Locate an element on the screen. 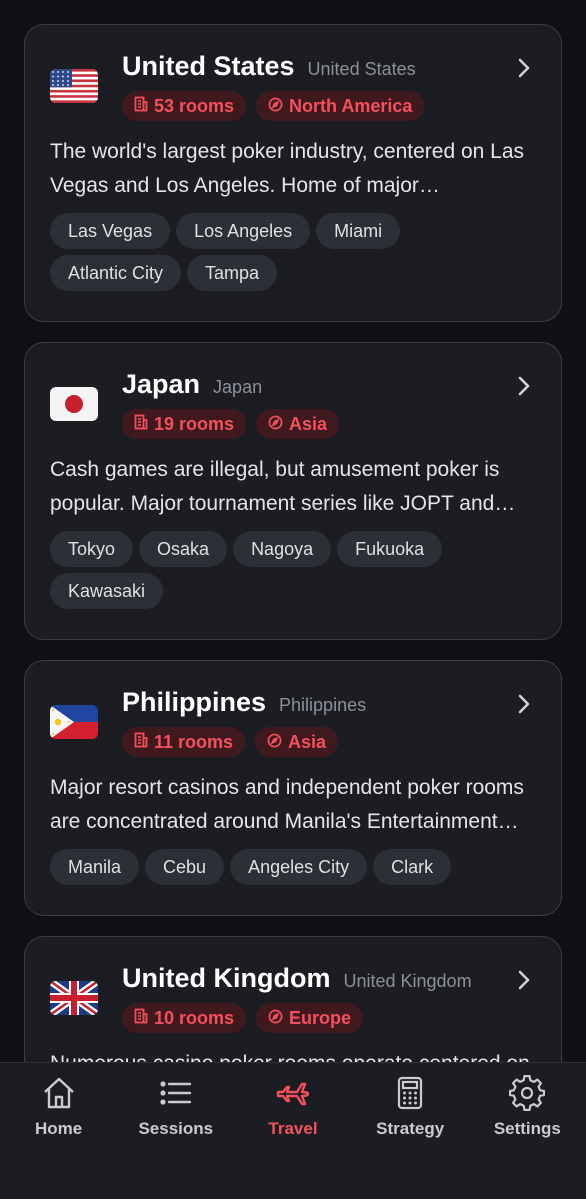 This screenshot has width=586, height=1199. home-icon is located at coordinates (59, 1093).